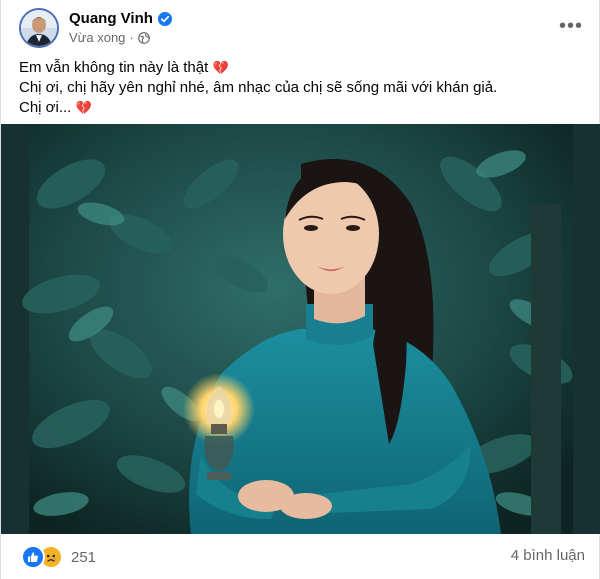 The height and width of the screenshot is (579, 600). I want to click on comments-count-link: 4 bình luận, so click(548, 555).